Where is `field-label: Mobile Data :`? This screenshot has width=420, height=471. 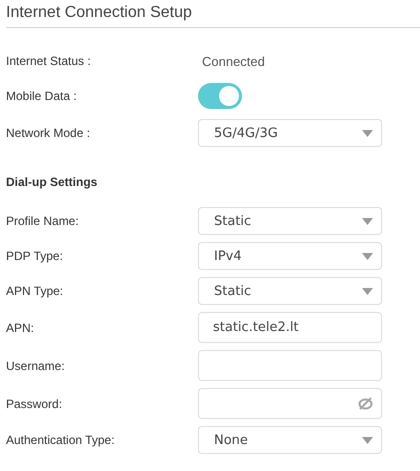 field-label: Mobile Data : is located at coordinates (42, 96).